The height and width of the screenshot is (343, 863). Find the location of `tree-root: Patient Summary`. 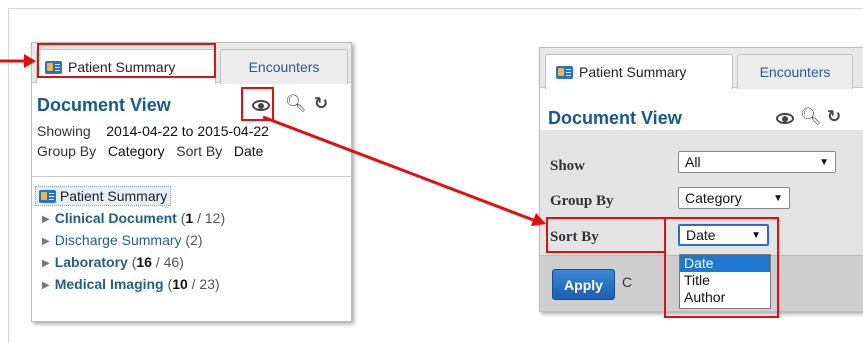

tree-root: Patient Summary is located at coordinates (103, 196).